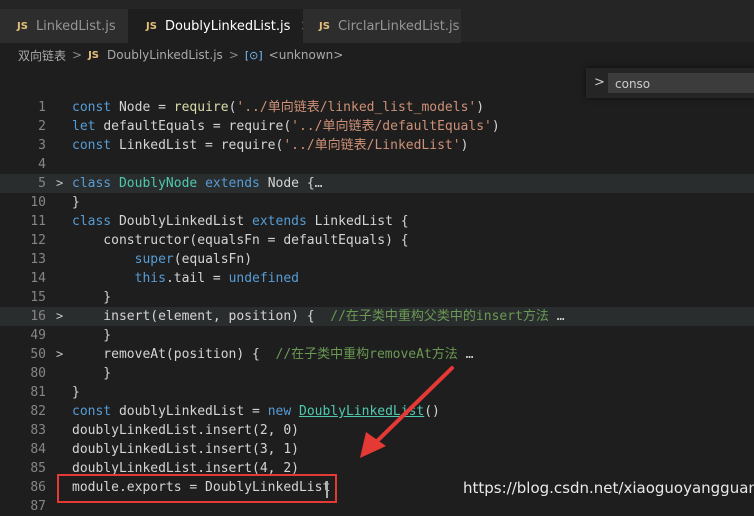 The image size is (754, 516). What do you see at coordinates (412, 407) in the screenshot?
I see `arrow-shaft` at bounding box center [412, 407].